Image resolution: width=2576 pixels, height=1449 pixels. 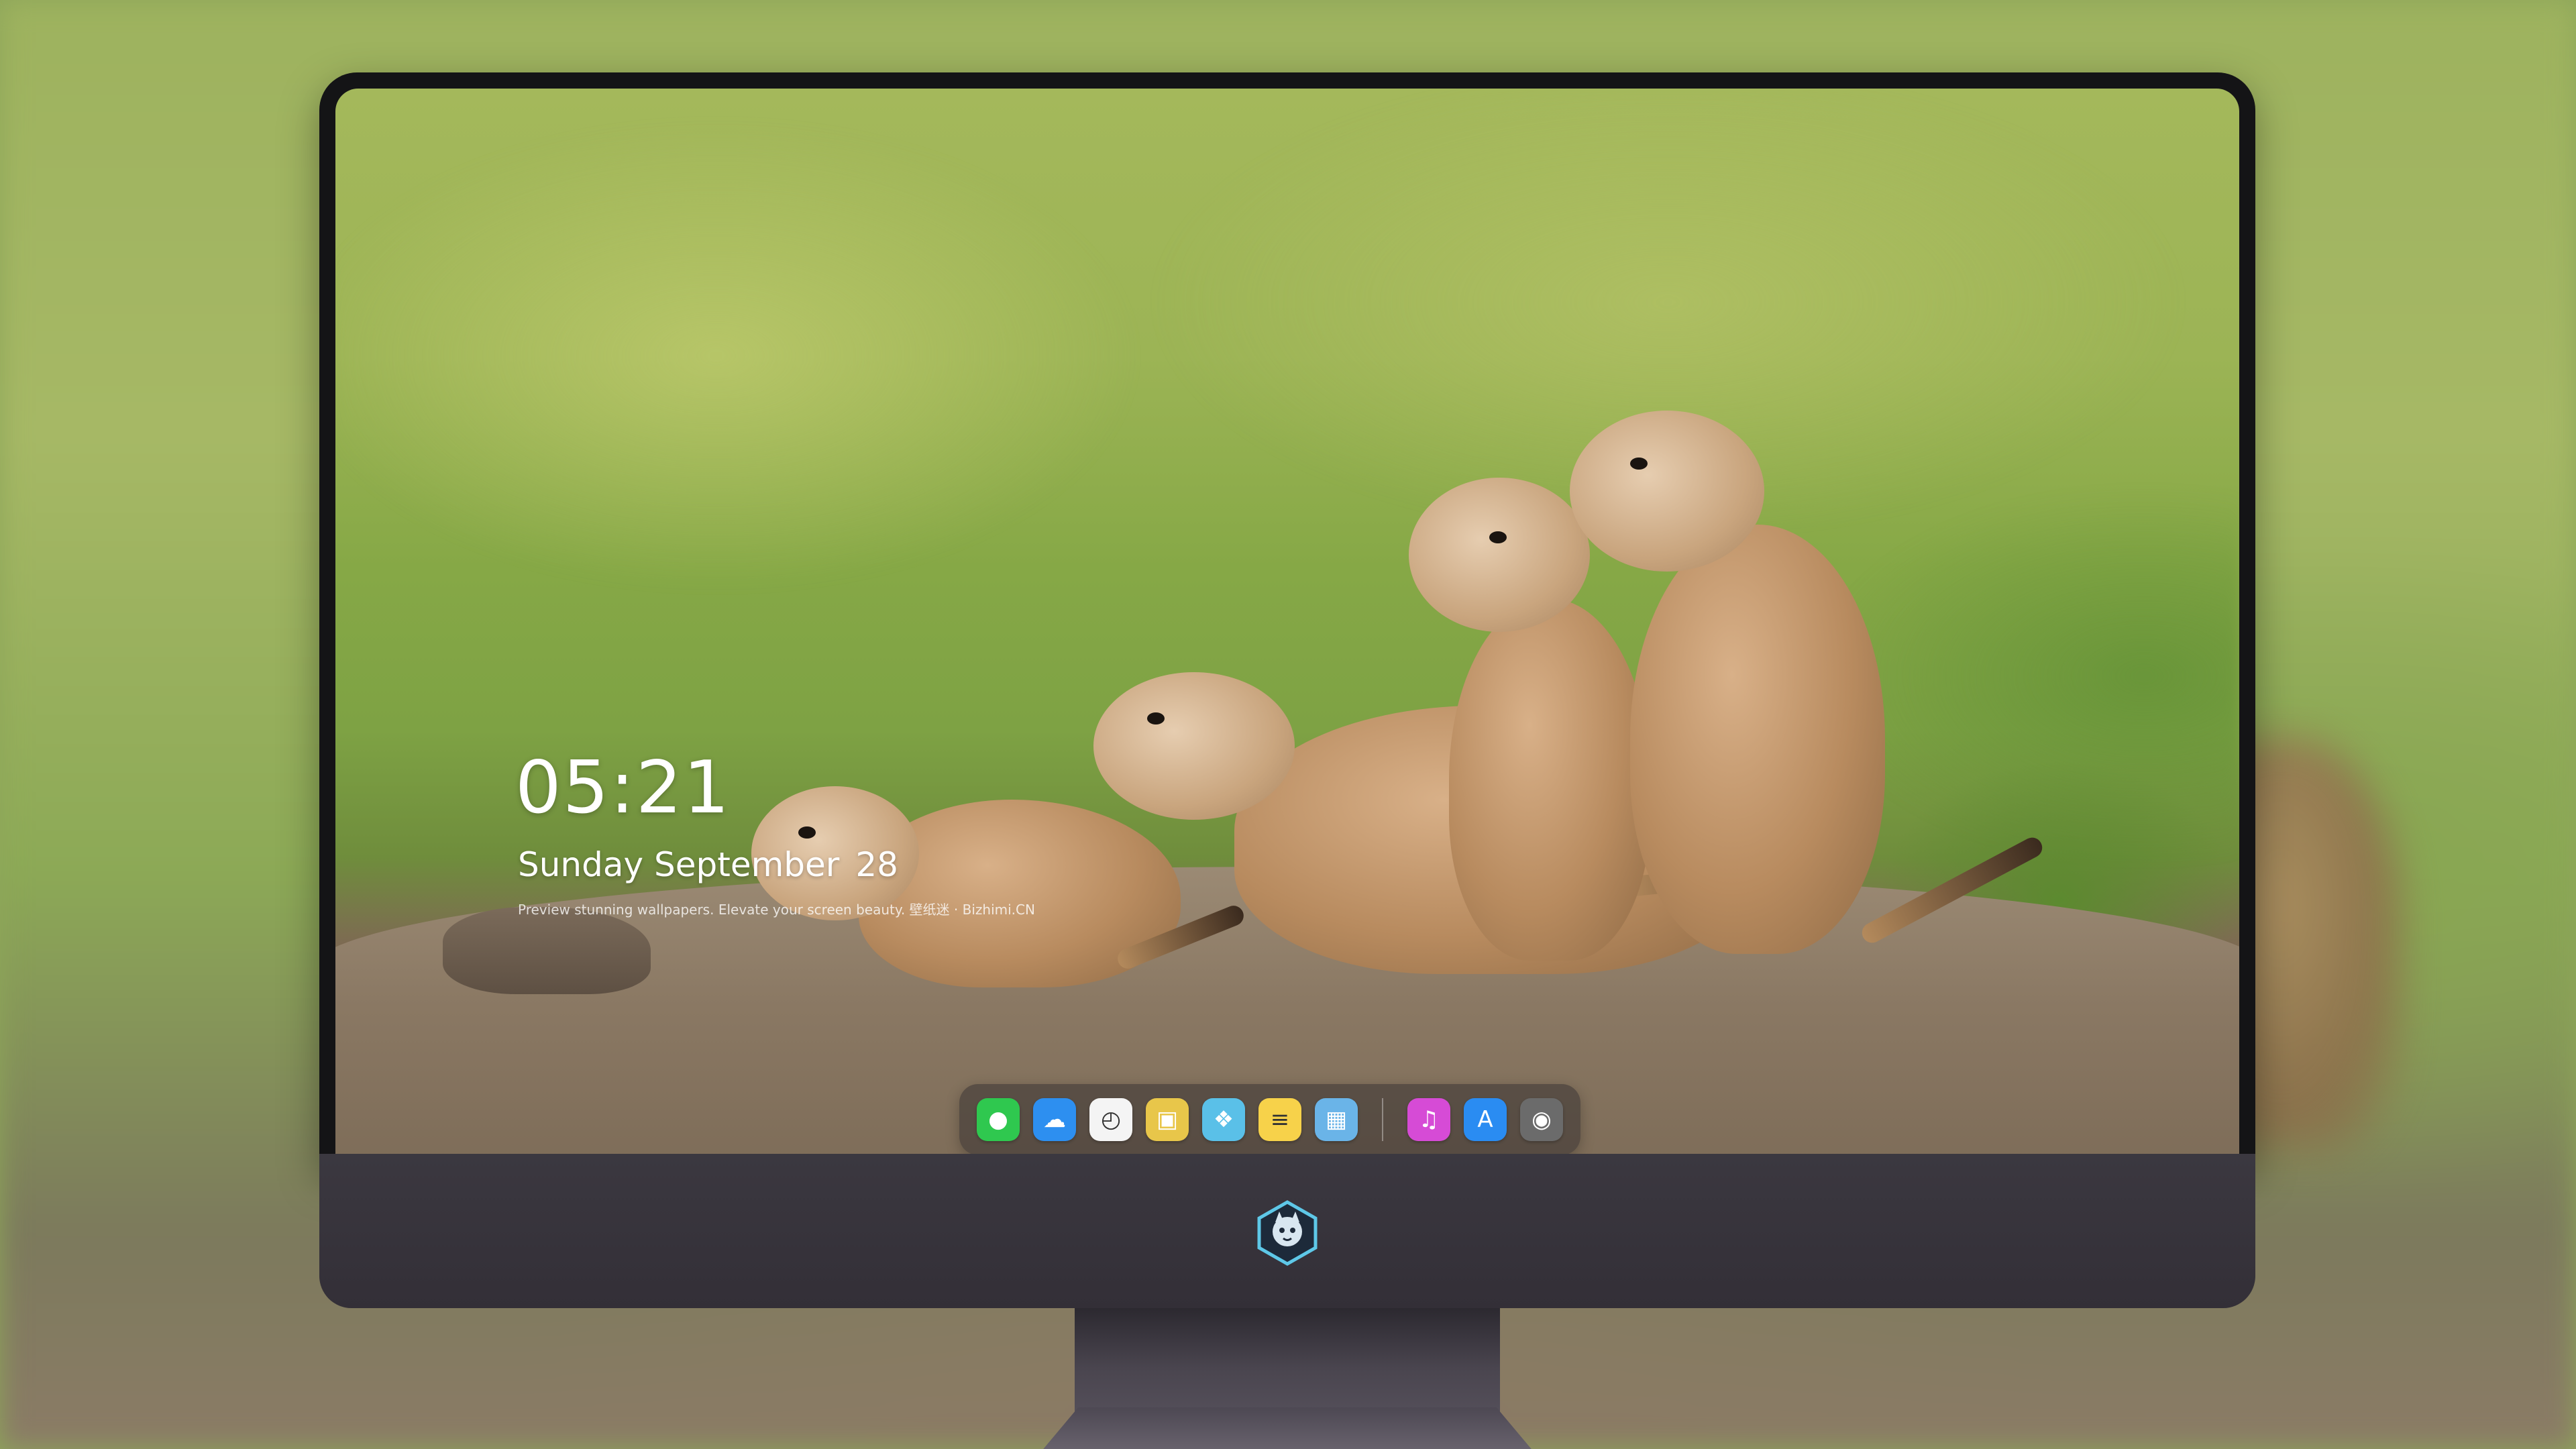 I want to click on brand-logo-icon, so click(x=1287, y=1233).